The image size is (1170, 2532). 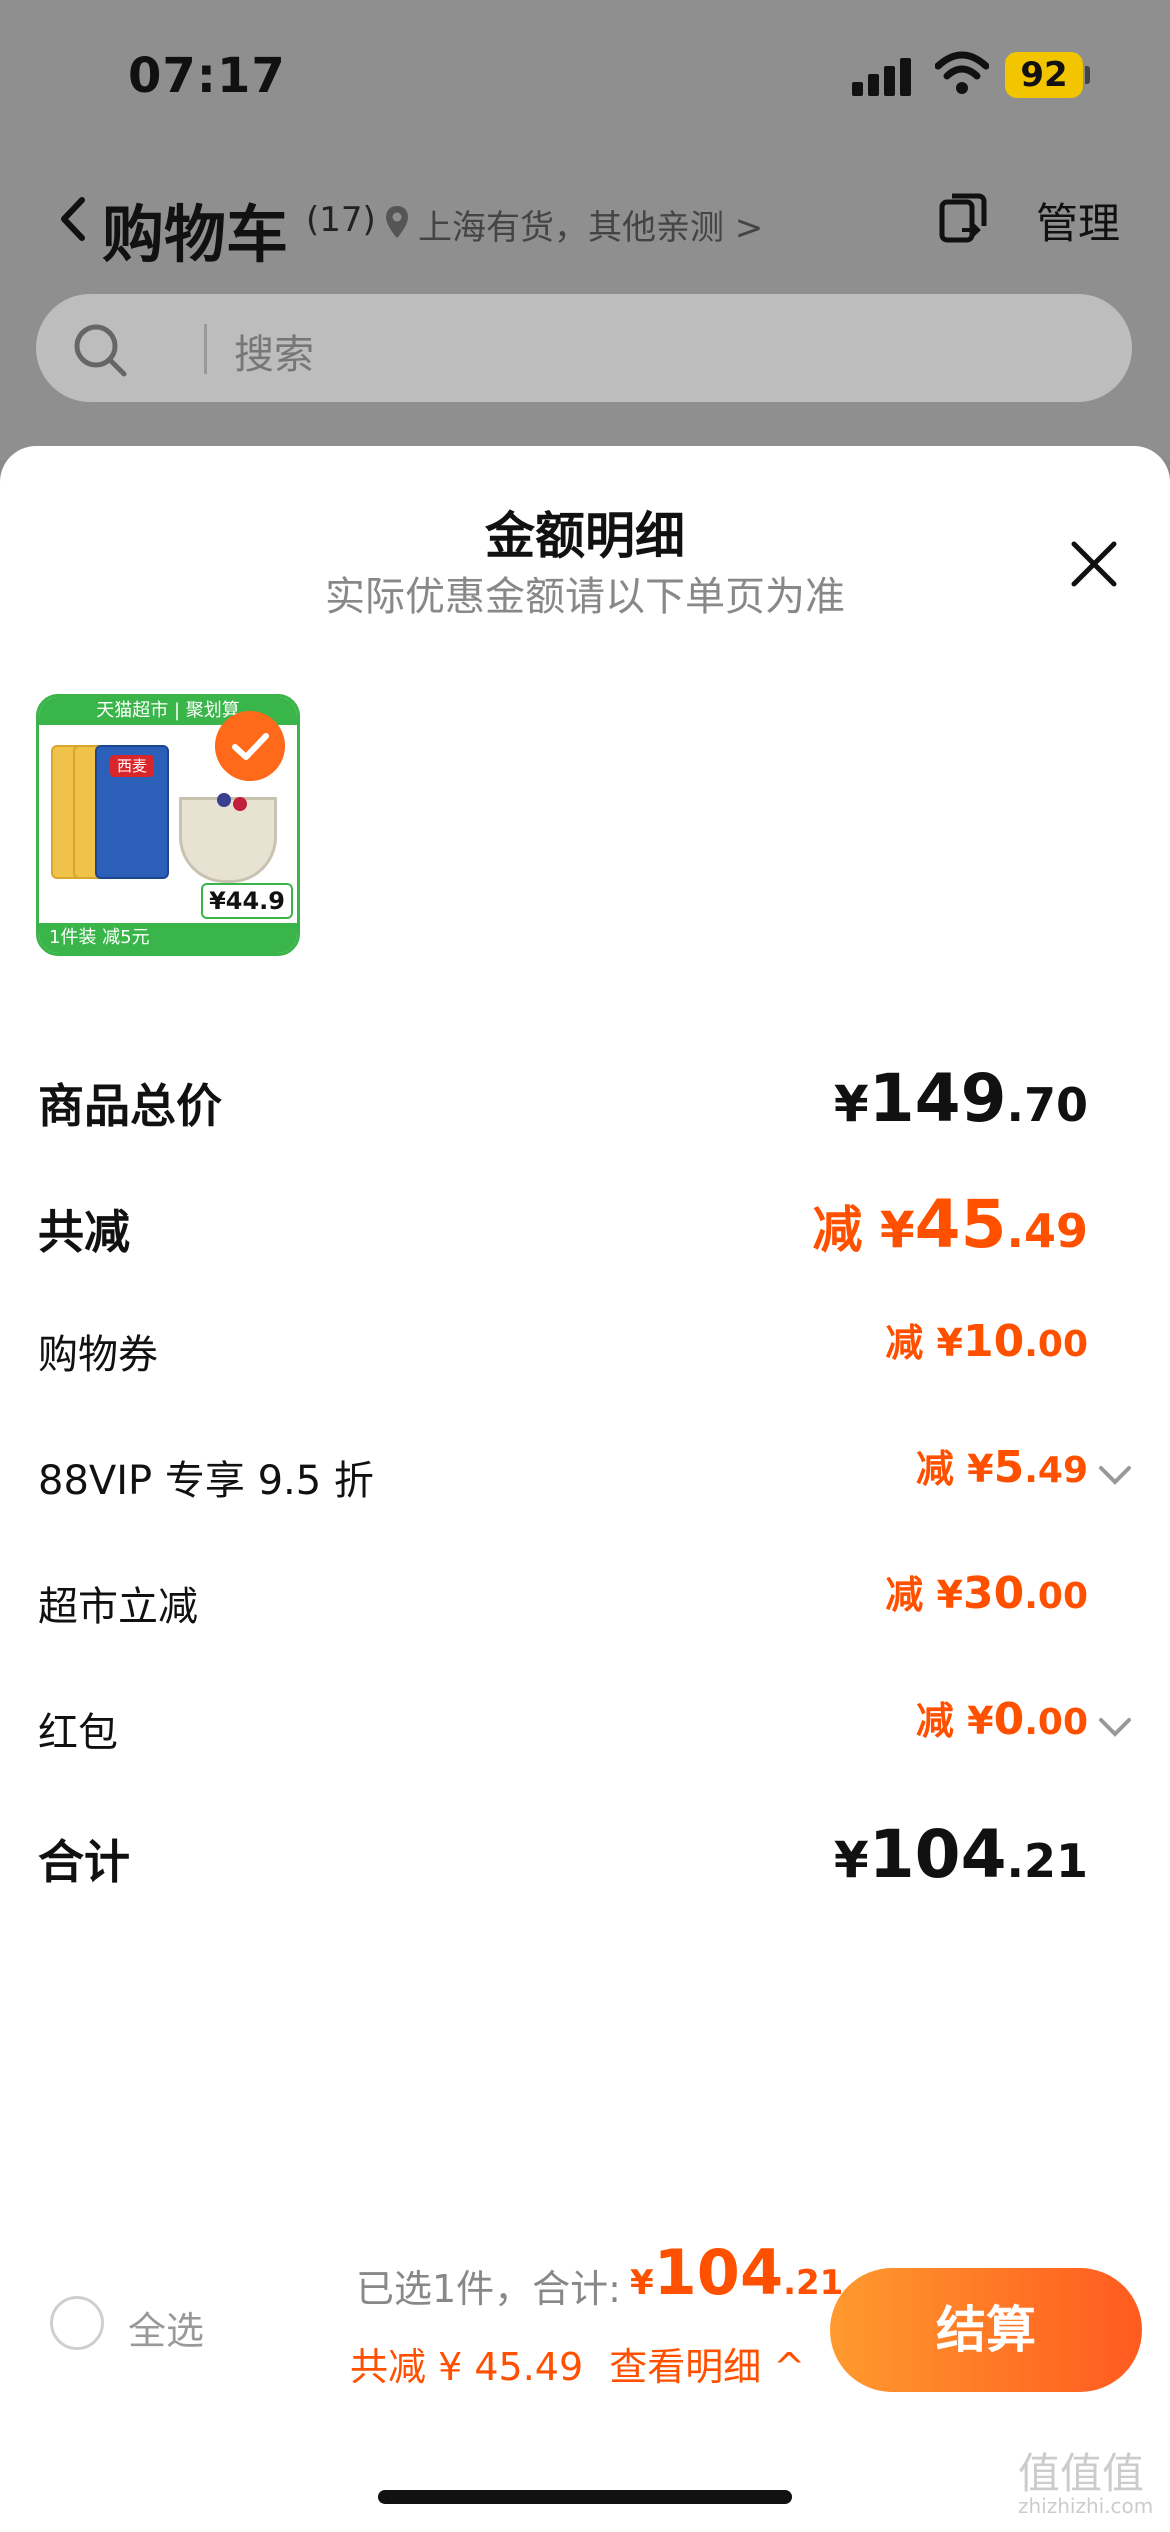 I want to click on page-title: 购物车, so click(x=195, y=234).